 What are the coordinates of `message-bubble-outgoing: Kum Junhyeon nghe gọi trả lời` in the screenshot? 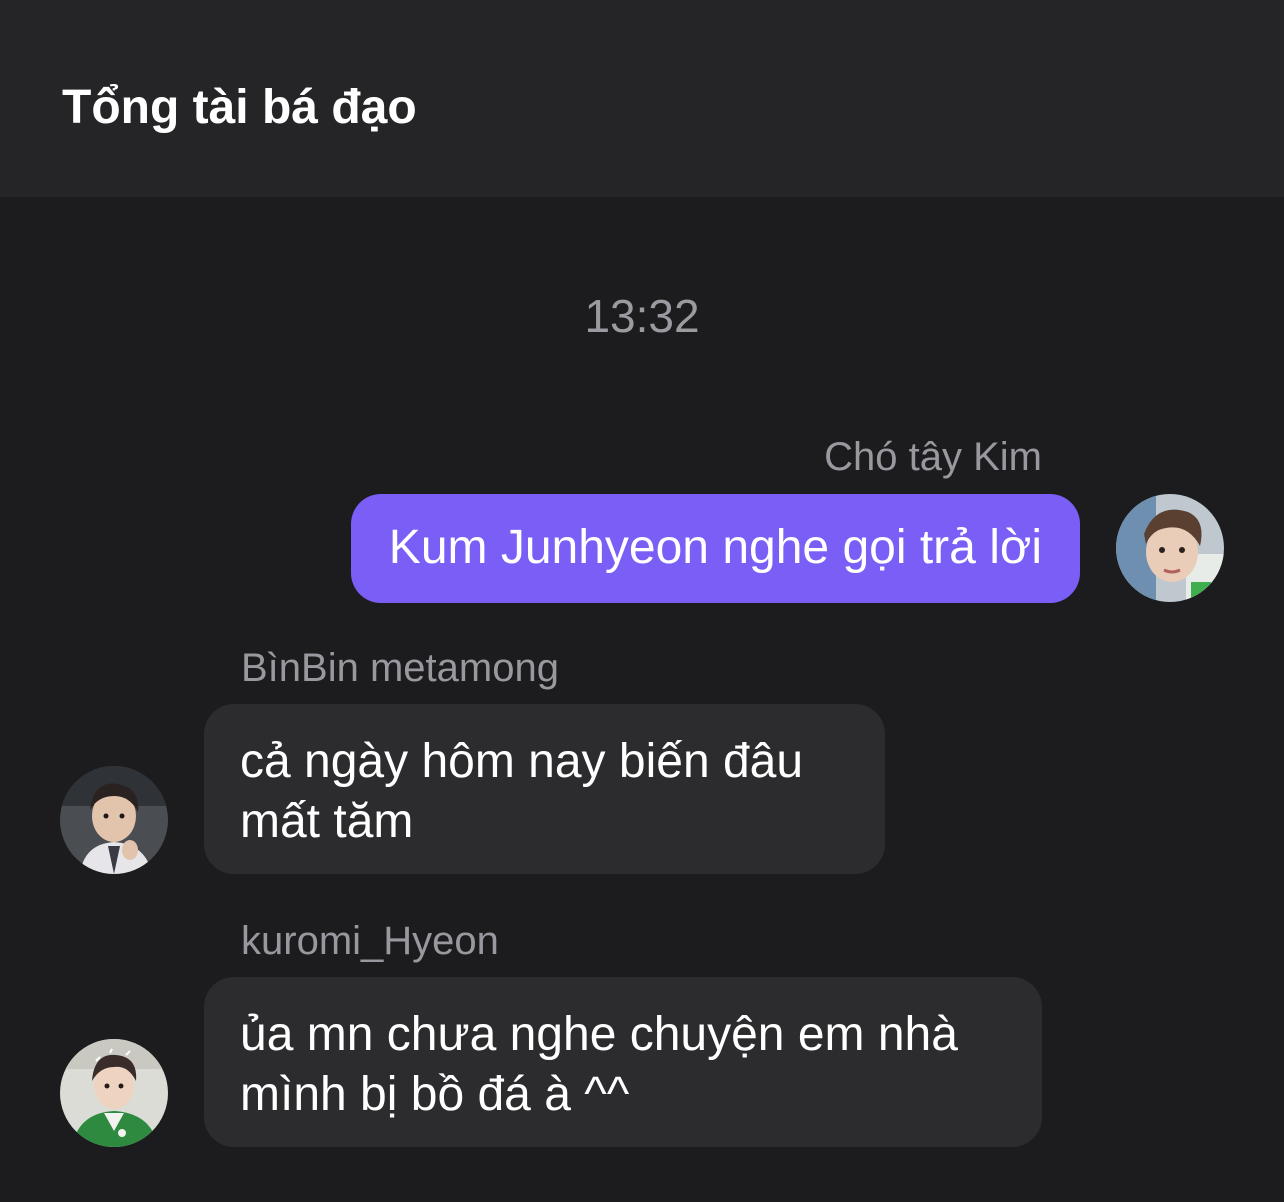 It's located at (715, 548).